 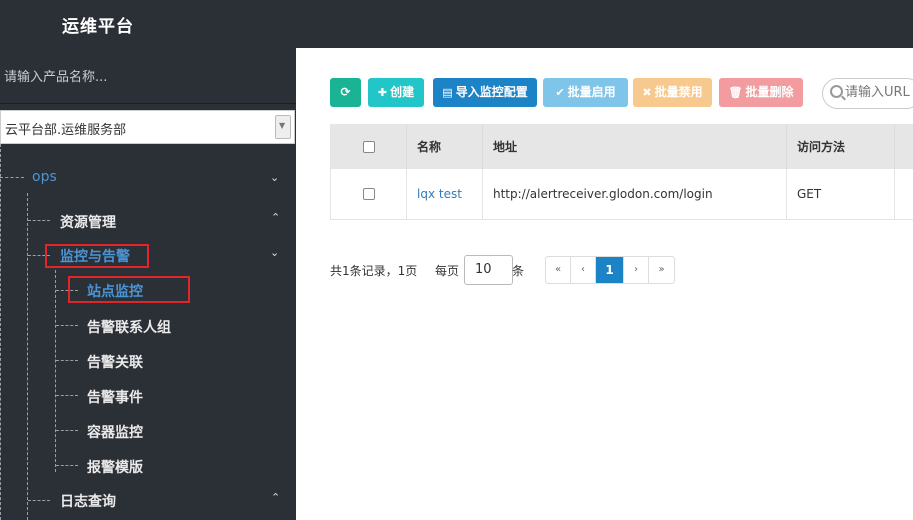 I want to click on tree-node-resource-mgmt: 资源管理, so click(x=88, y=222).